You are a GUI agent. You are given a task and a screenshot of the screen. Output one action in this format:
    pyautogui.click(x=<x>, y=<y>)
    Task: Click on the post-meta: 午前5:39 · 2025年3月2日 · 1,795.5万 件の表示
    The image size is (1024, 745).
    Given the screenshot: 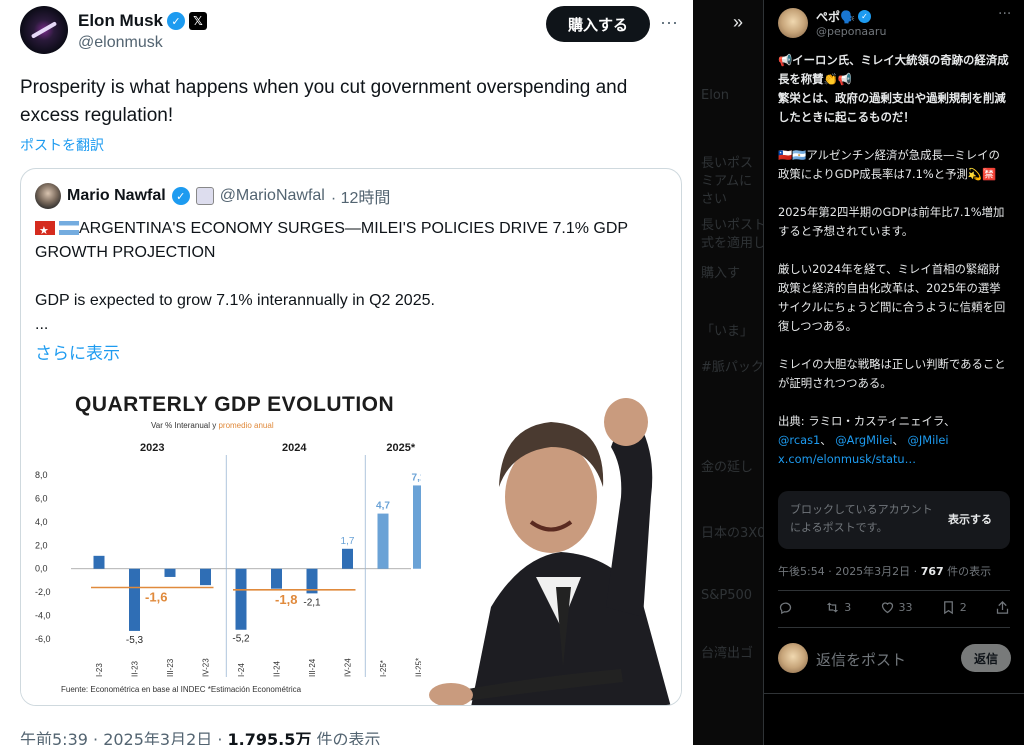 What is the action you would take?
    pyautogui.click(x=200, y=735)
    